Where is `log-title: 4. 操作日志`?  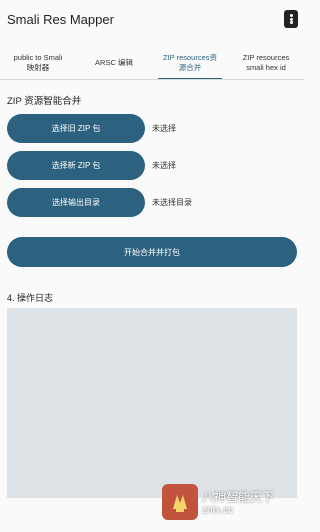
log-title: 4. 操作日志 is located at coordinates (30, 298).